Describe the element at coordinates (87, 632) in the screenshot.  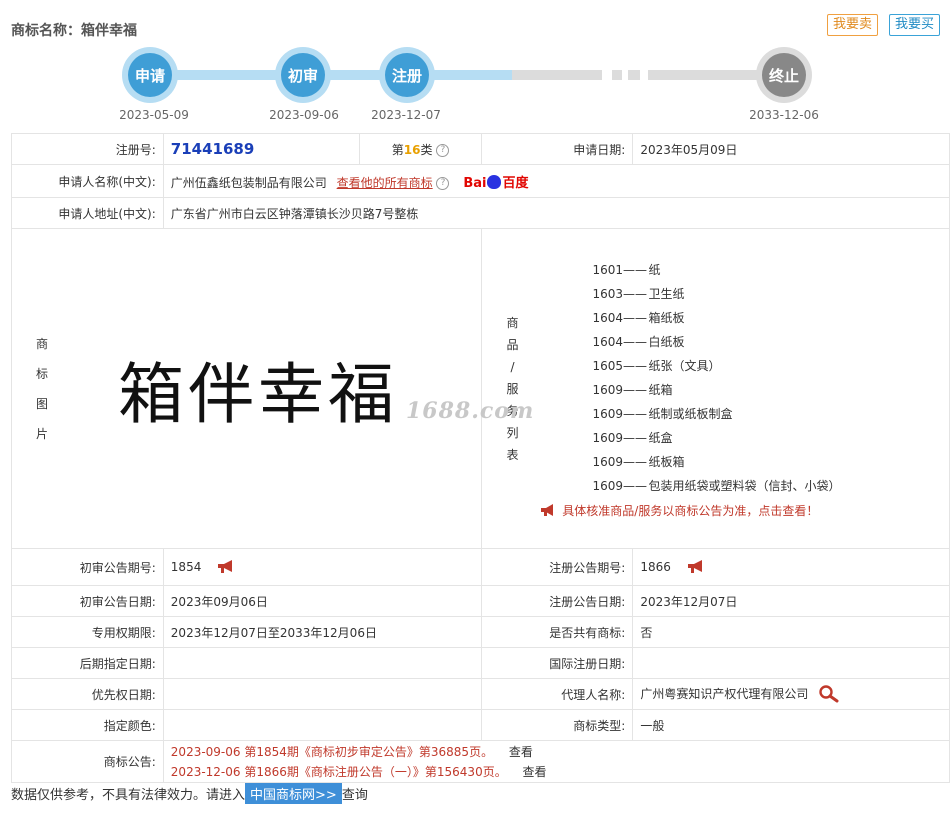
I see `exclusive-label: 专用权期限:` at that location.